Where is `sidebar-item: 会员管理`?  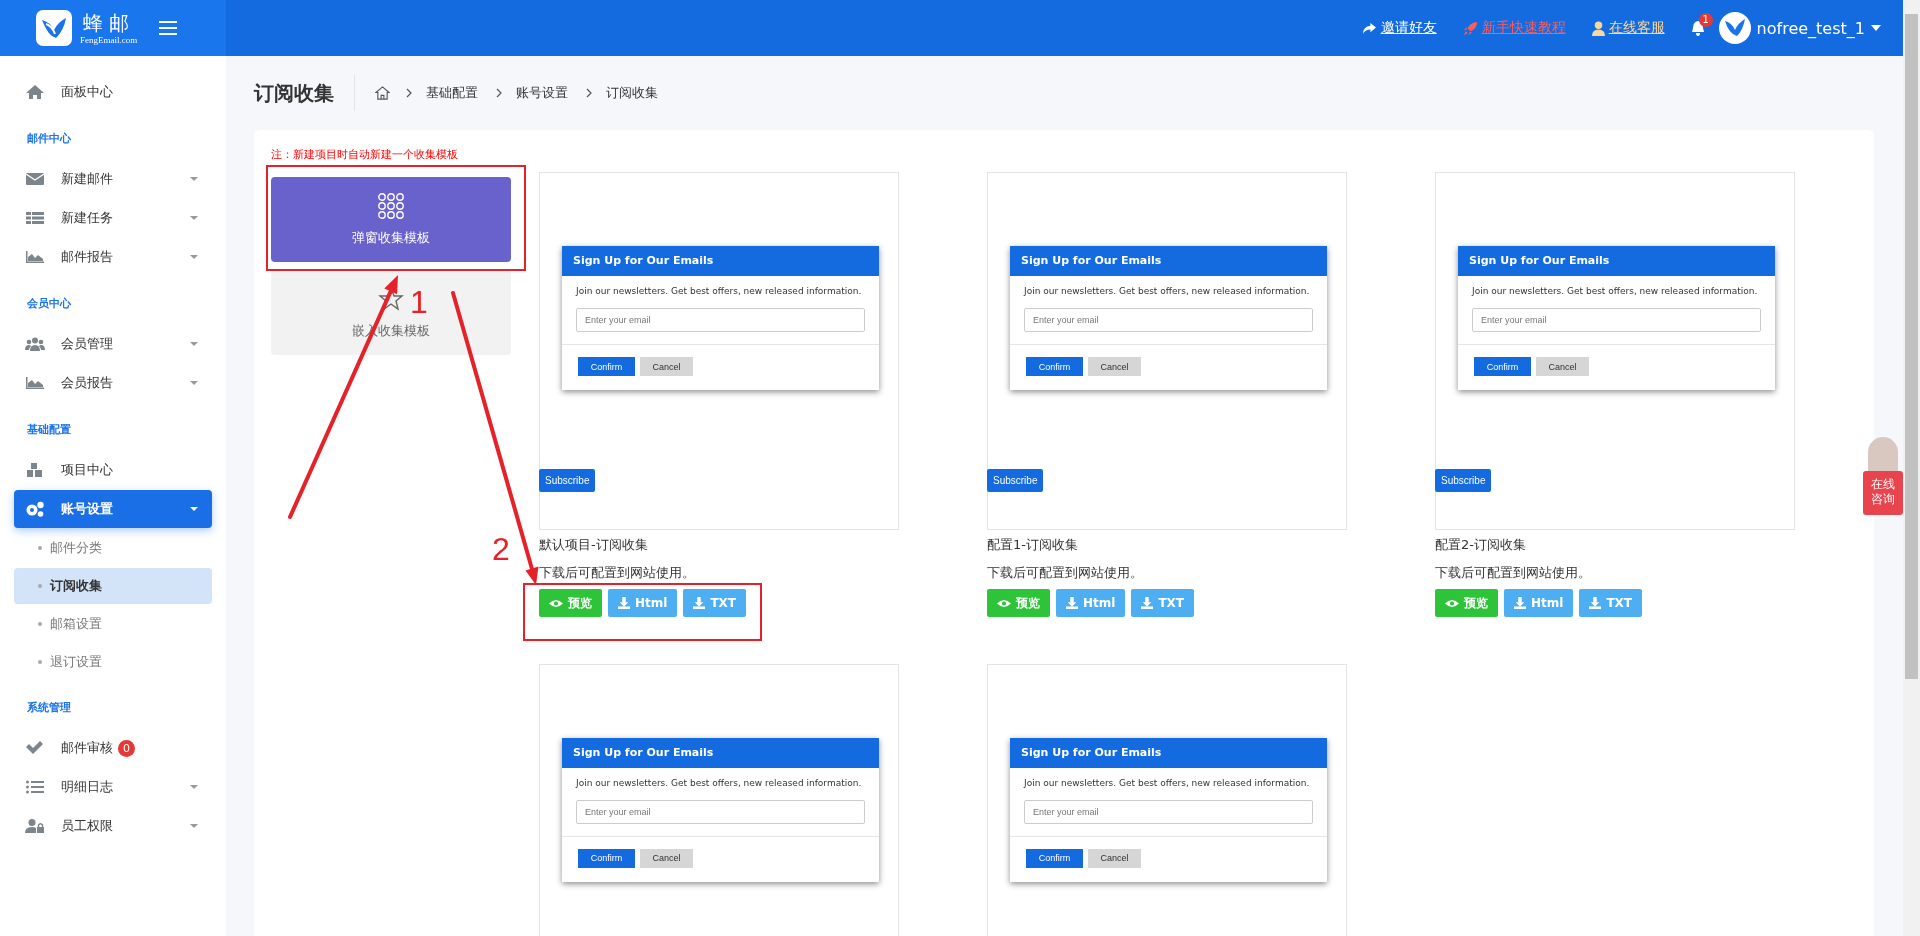
sidebar-item: 会员管理 is located at coordinates (113, 344).